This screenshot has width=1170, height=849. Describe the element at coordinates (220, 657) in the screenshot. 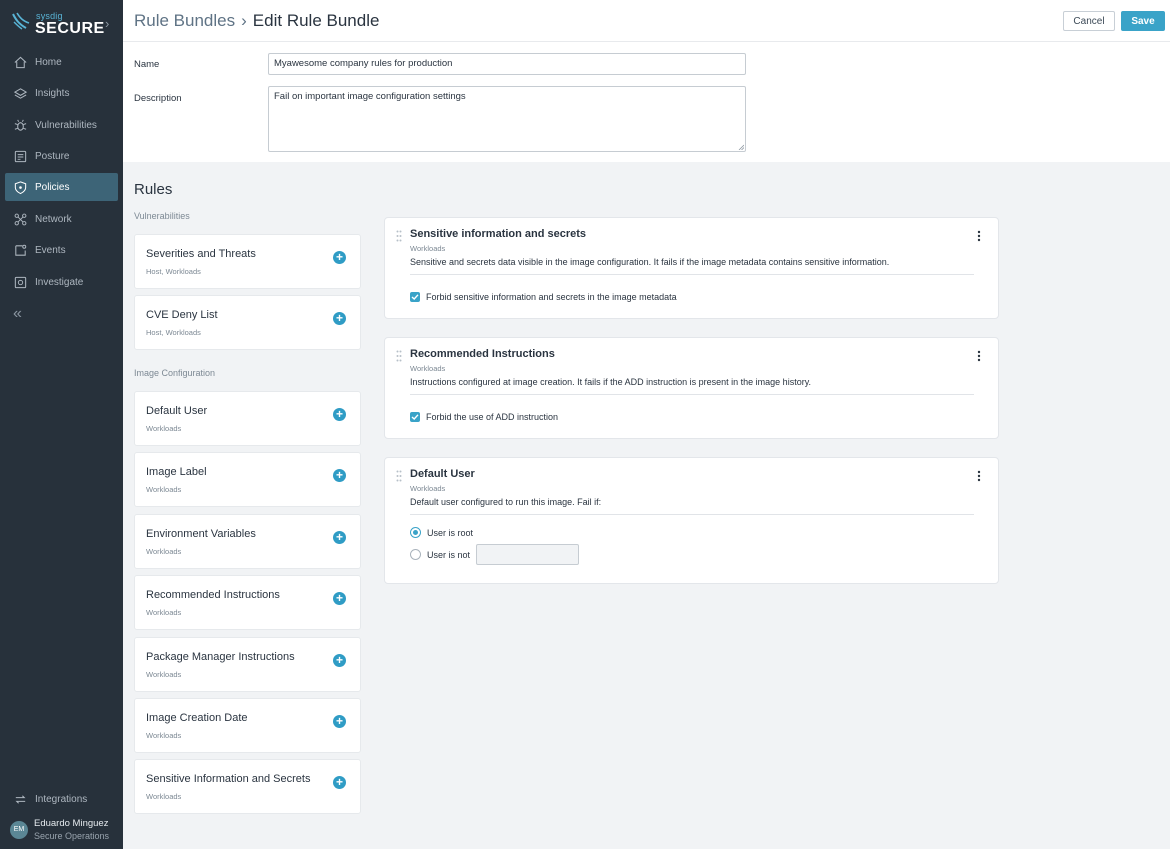

I see `rule-title: Package Manager Instructions` at that location.